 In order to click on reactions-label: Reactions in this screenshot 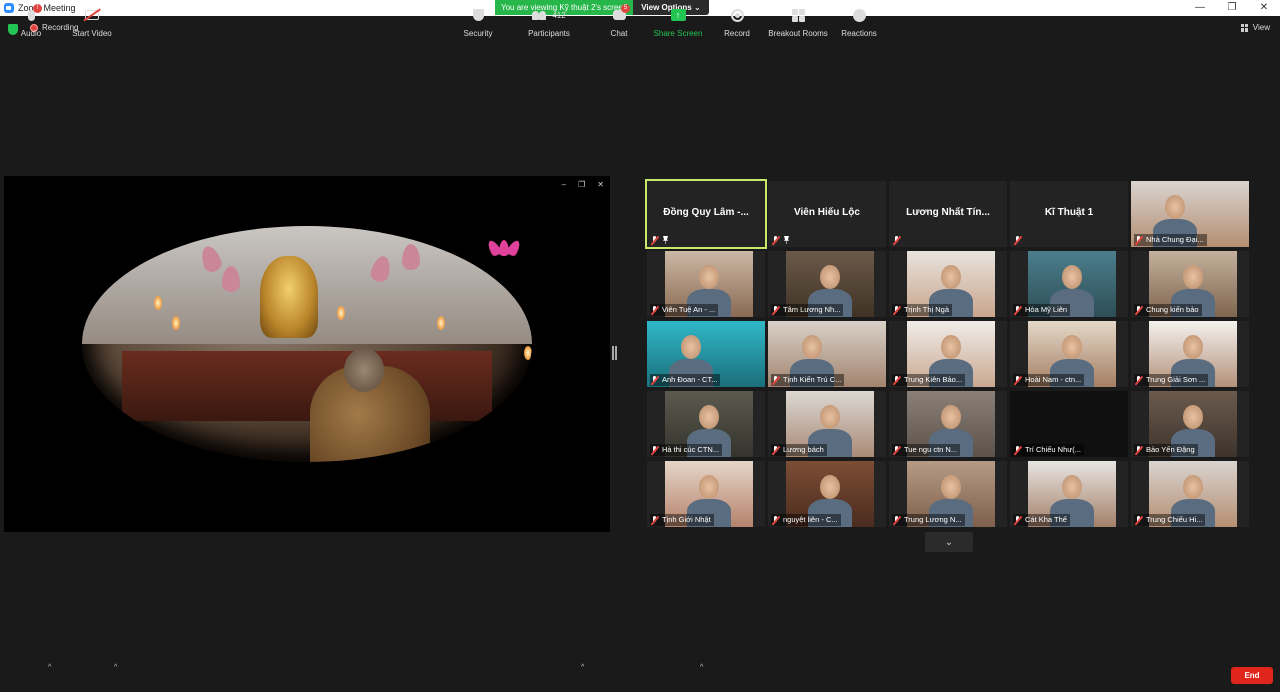, I will do `click(859, 33)`.